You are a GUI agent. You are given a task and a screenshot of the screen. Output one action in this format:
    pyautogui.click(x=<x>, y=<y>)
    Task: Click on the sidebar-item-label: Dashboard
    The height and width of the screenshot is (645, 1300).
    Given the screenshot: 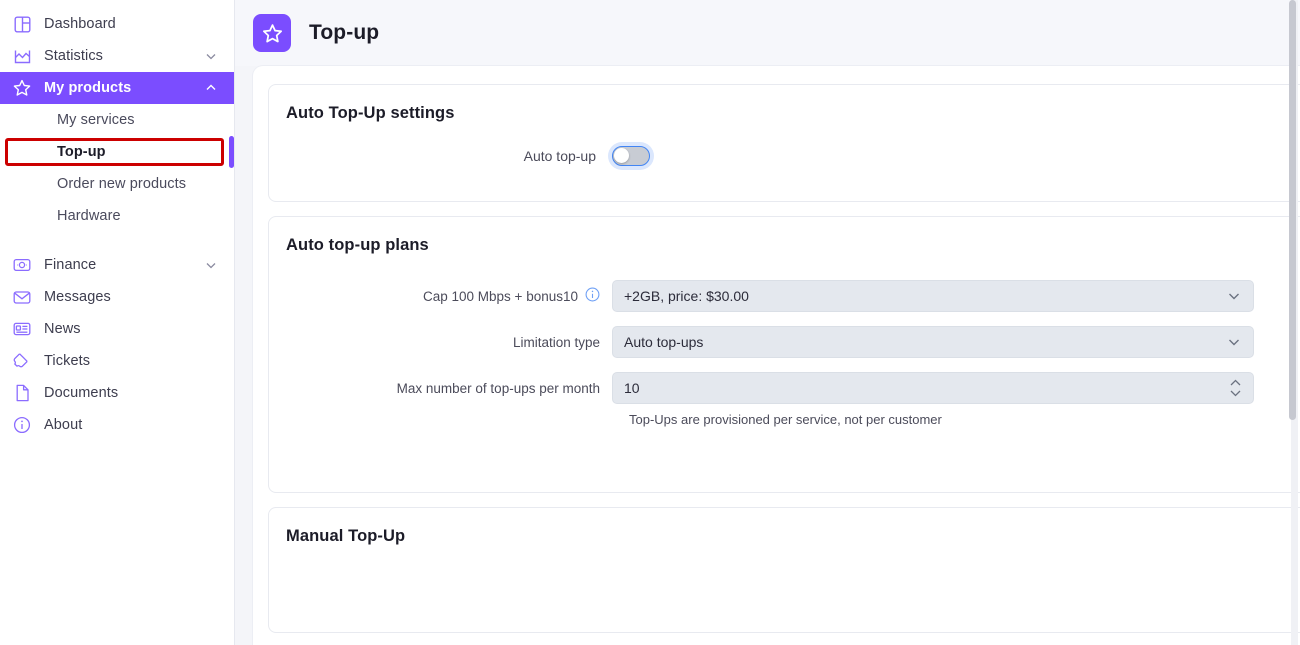 What is the action you would take?
    pyautogui.click(x=80, y=24)
    